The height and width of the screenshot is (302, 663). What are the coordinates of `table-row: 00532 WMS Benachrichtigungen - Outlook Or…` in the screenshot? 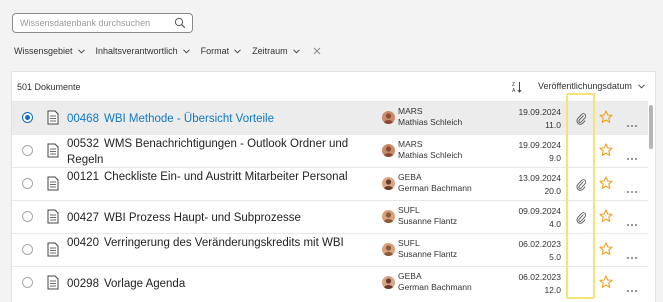 It's located at (330, 150).